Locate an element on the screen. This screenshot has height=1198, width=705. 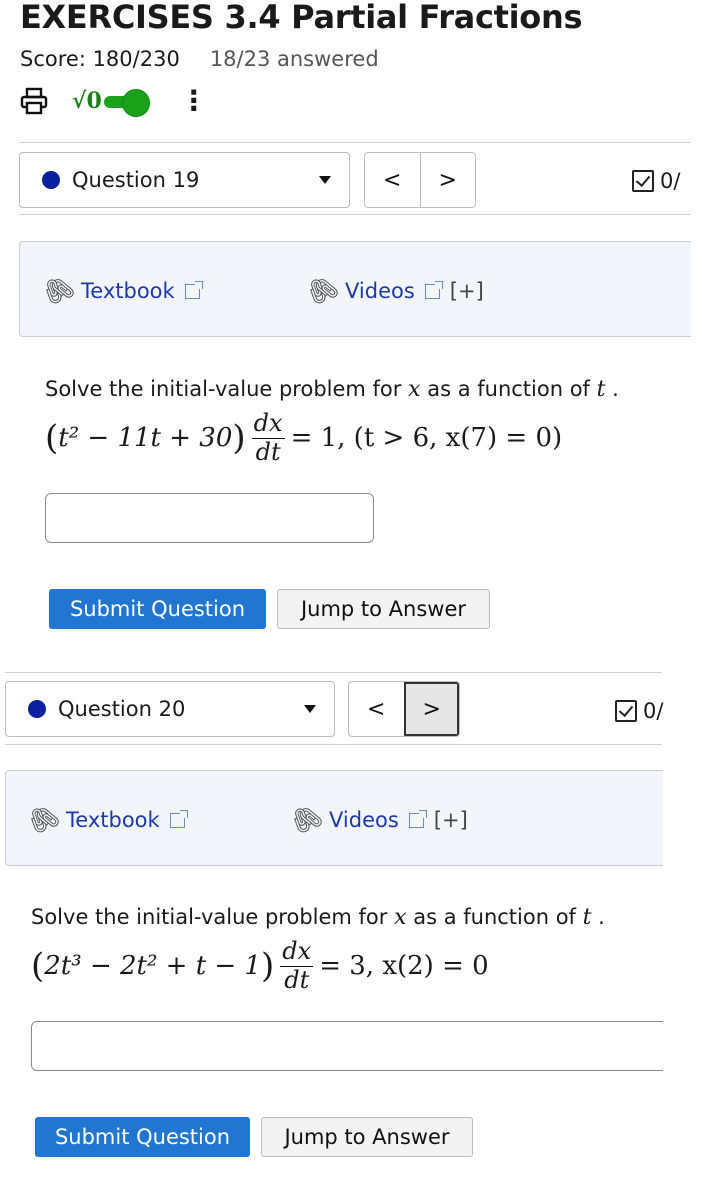
equation-lhs: t² − 11t + 30 is located at coordinates (145, 438).